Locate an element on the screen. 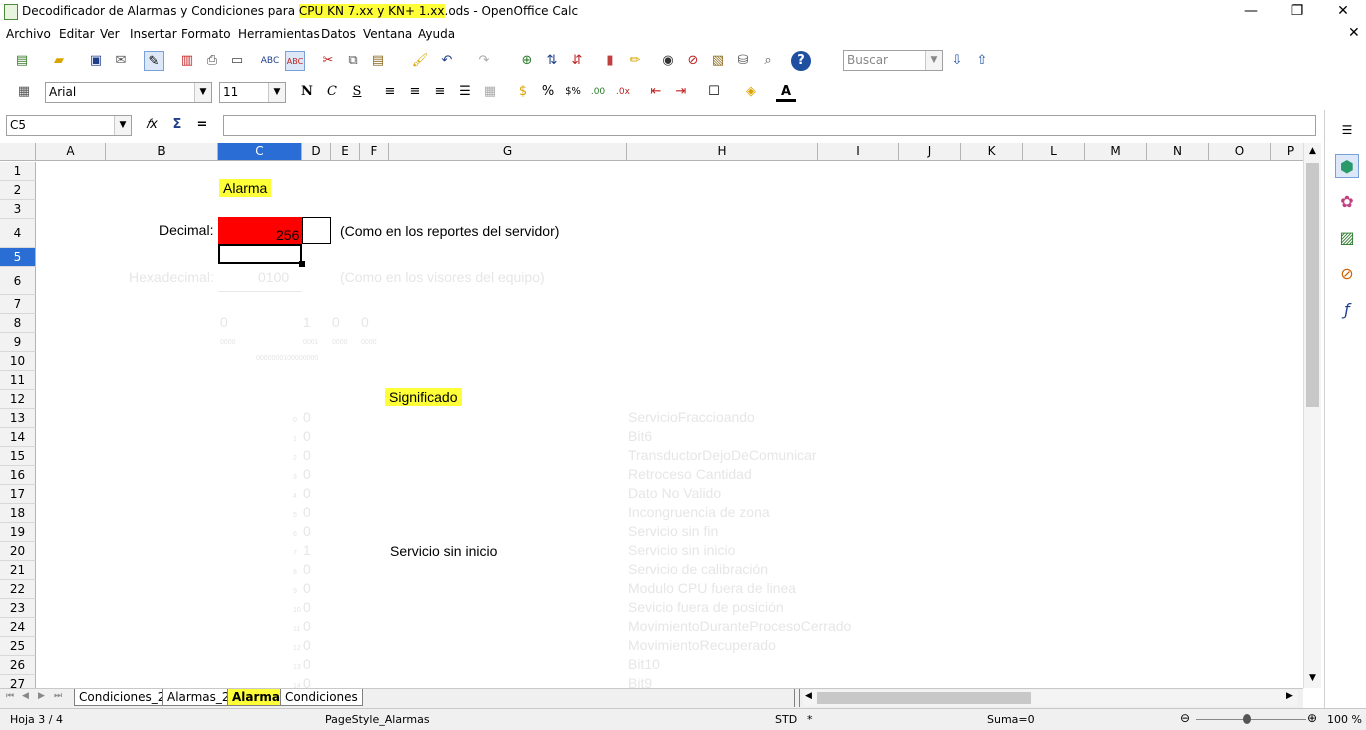  col-header-e: E is located at coordinates (345, 152).